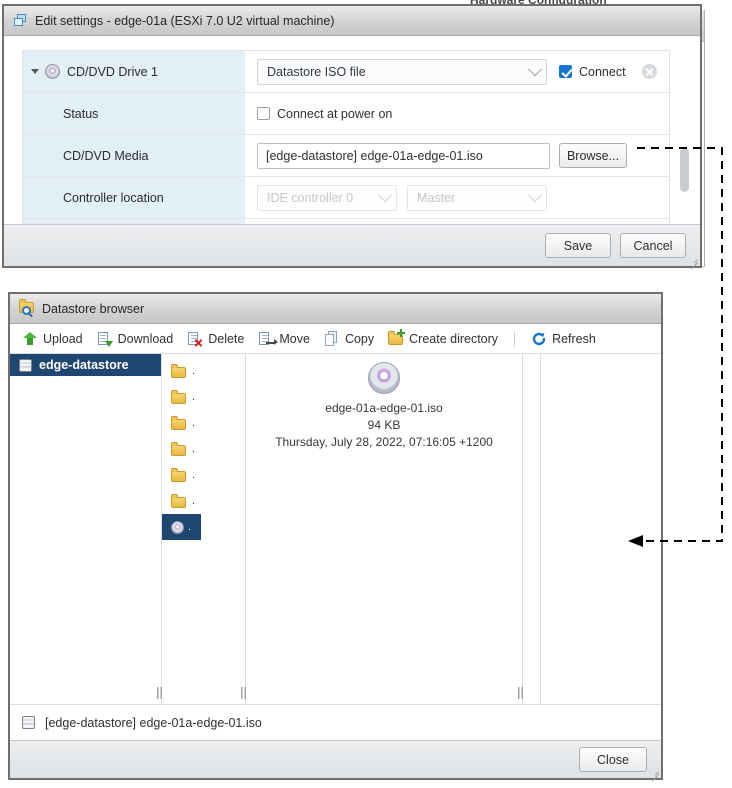  Describe the element at coordinates (539, 339) in the screenshot. I see `refresh-icon` at that location.